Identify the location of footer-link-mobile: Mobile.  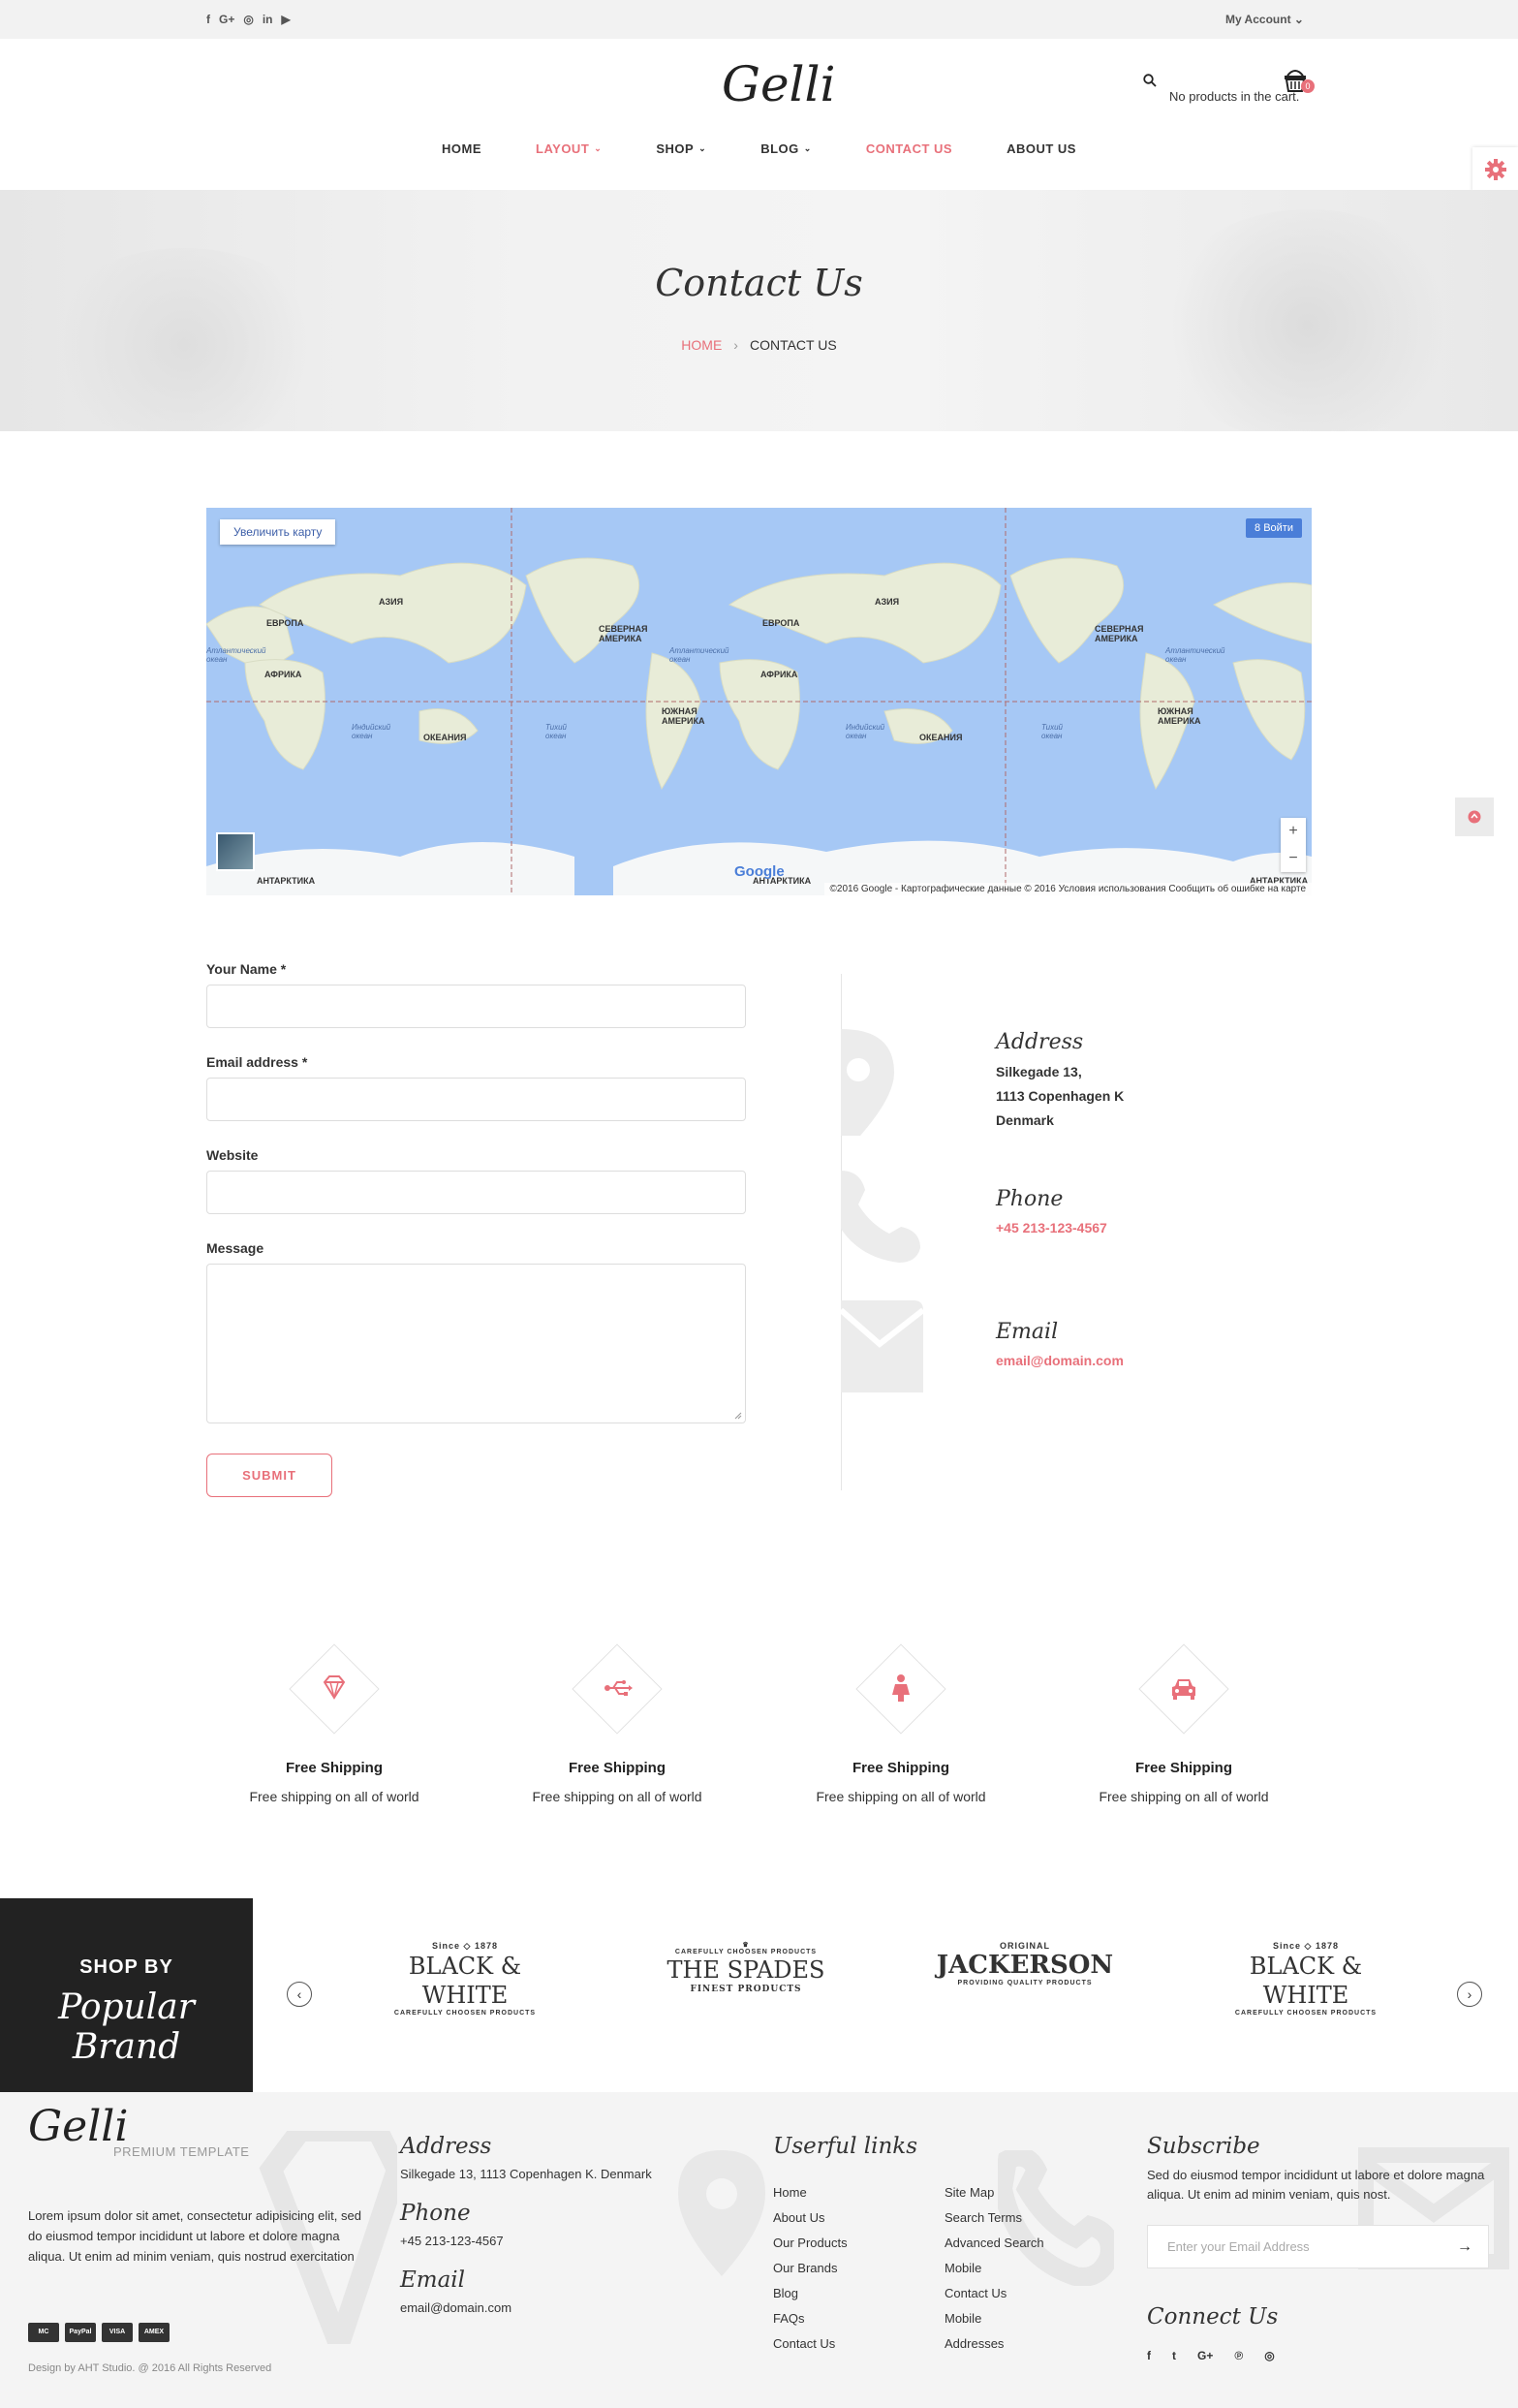
(963, 2268).